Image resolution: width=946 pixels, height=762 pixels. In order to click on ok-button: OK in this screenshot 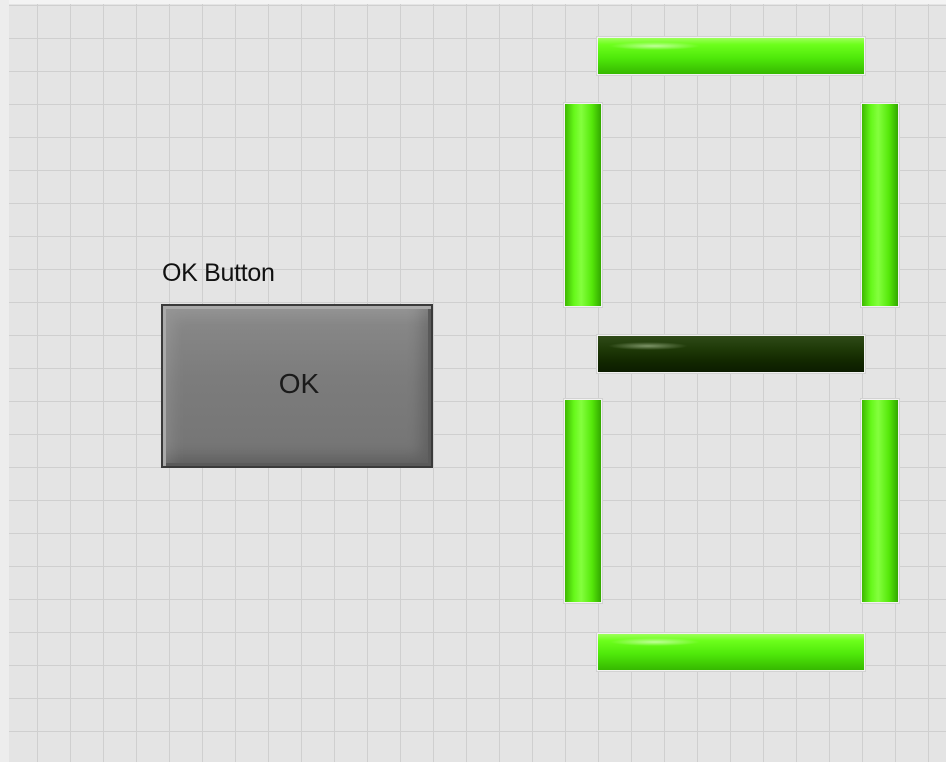, I will do `click(297, 386)`.